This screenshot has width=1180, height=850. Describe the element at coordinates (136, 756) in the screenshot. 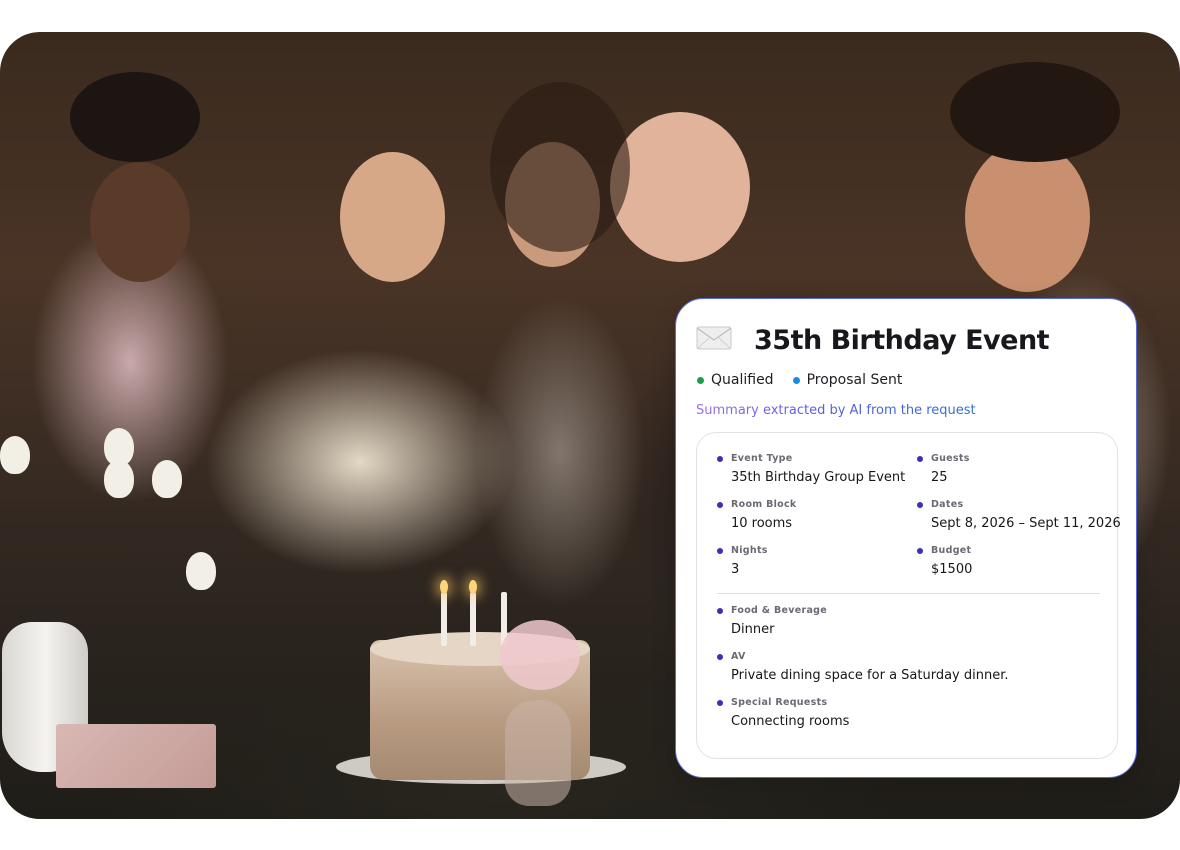

I see `gift-box` at that location.